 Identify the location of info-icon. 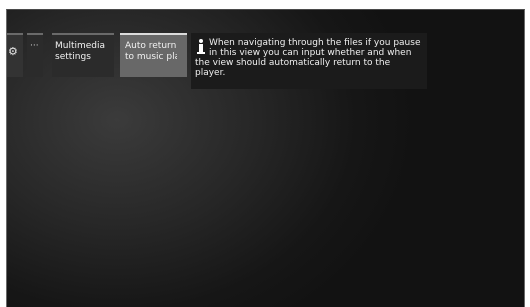
(201, 47).